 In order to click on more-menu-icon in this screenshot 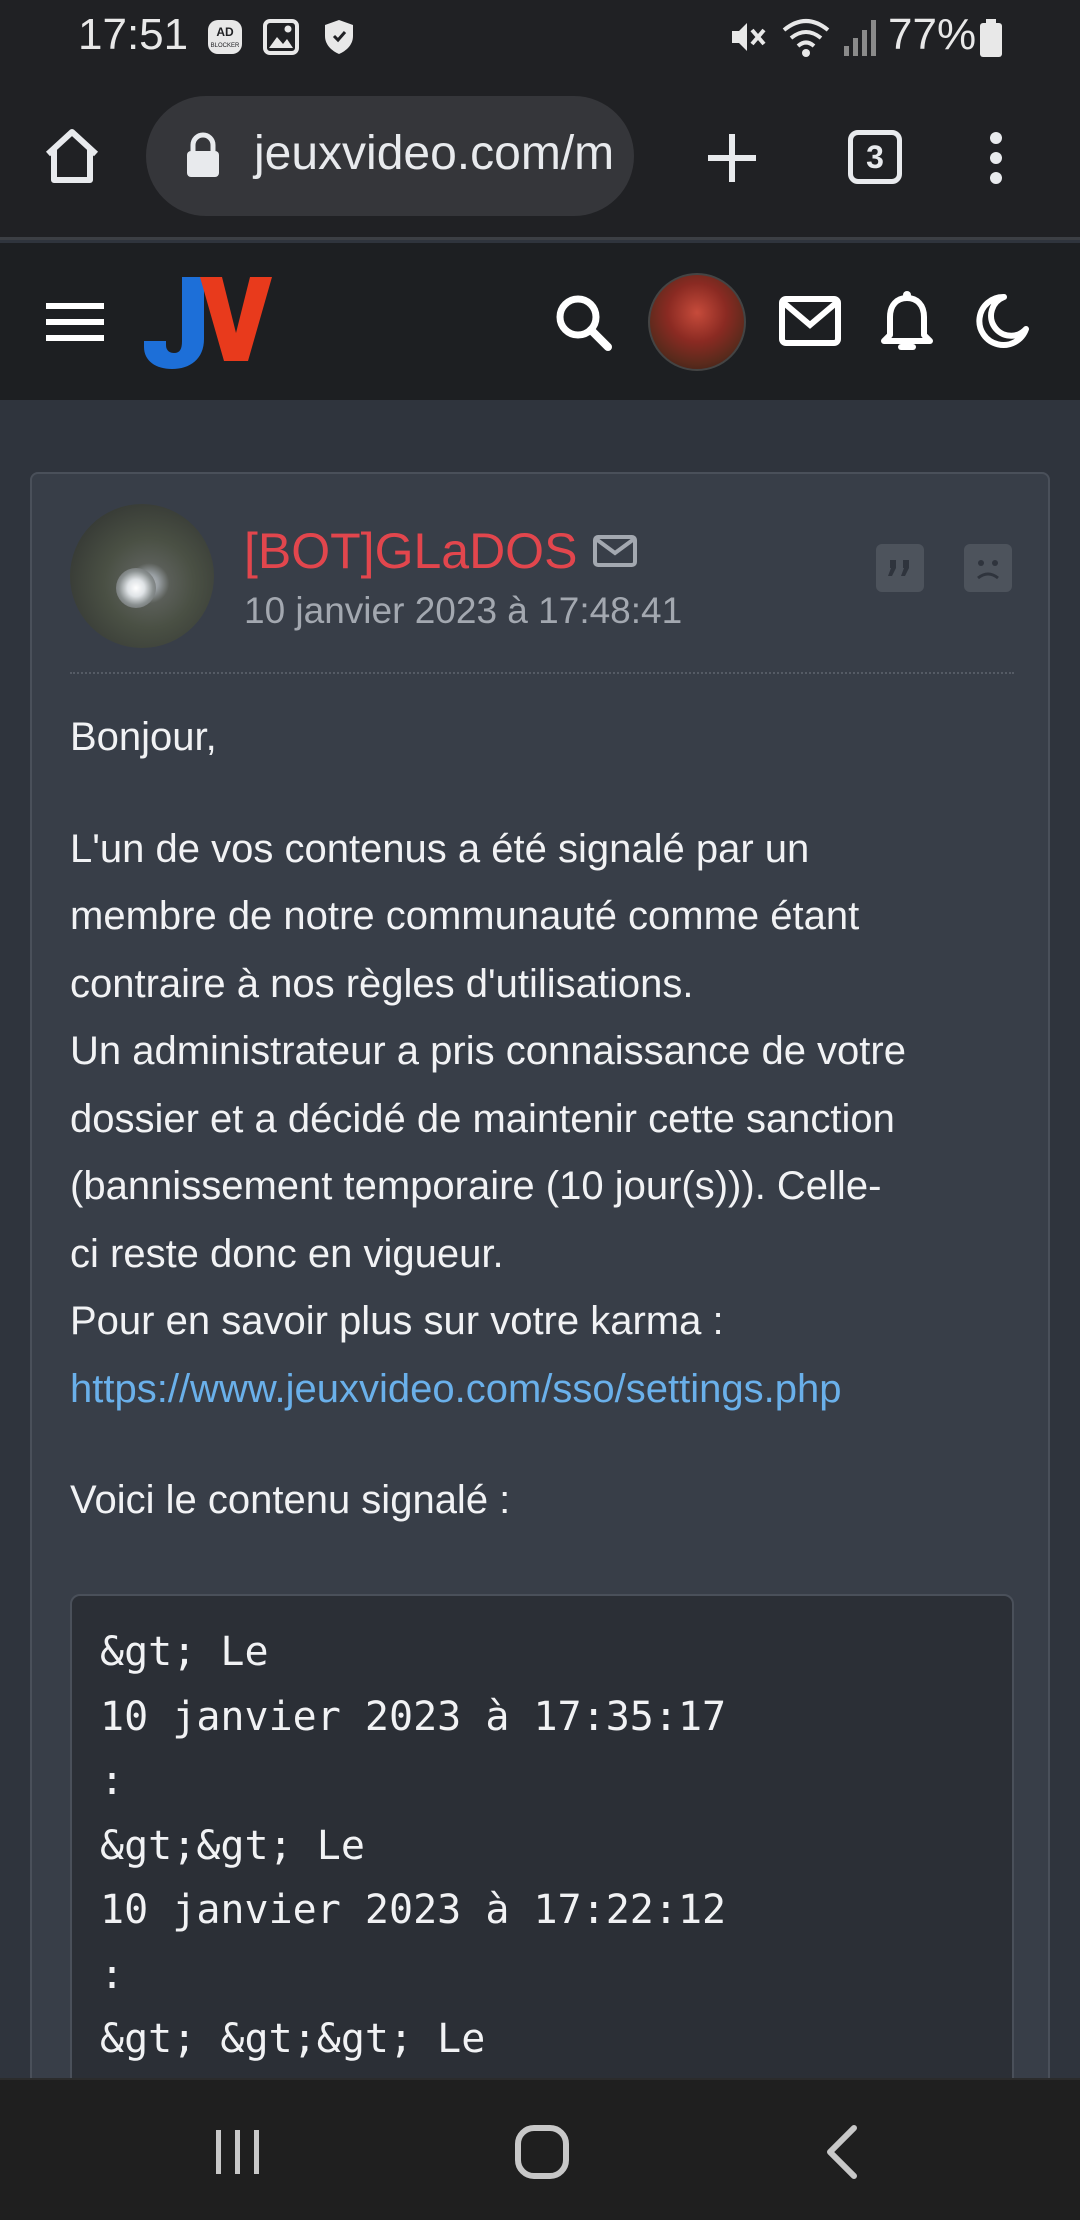, I will do `click(996, 158)`.